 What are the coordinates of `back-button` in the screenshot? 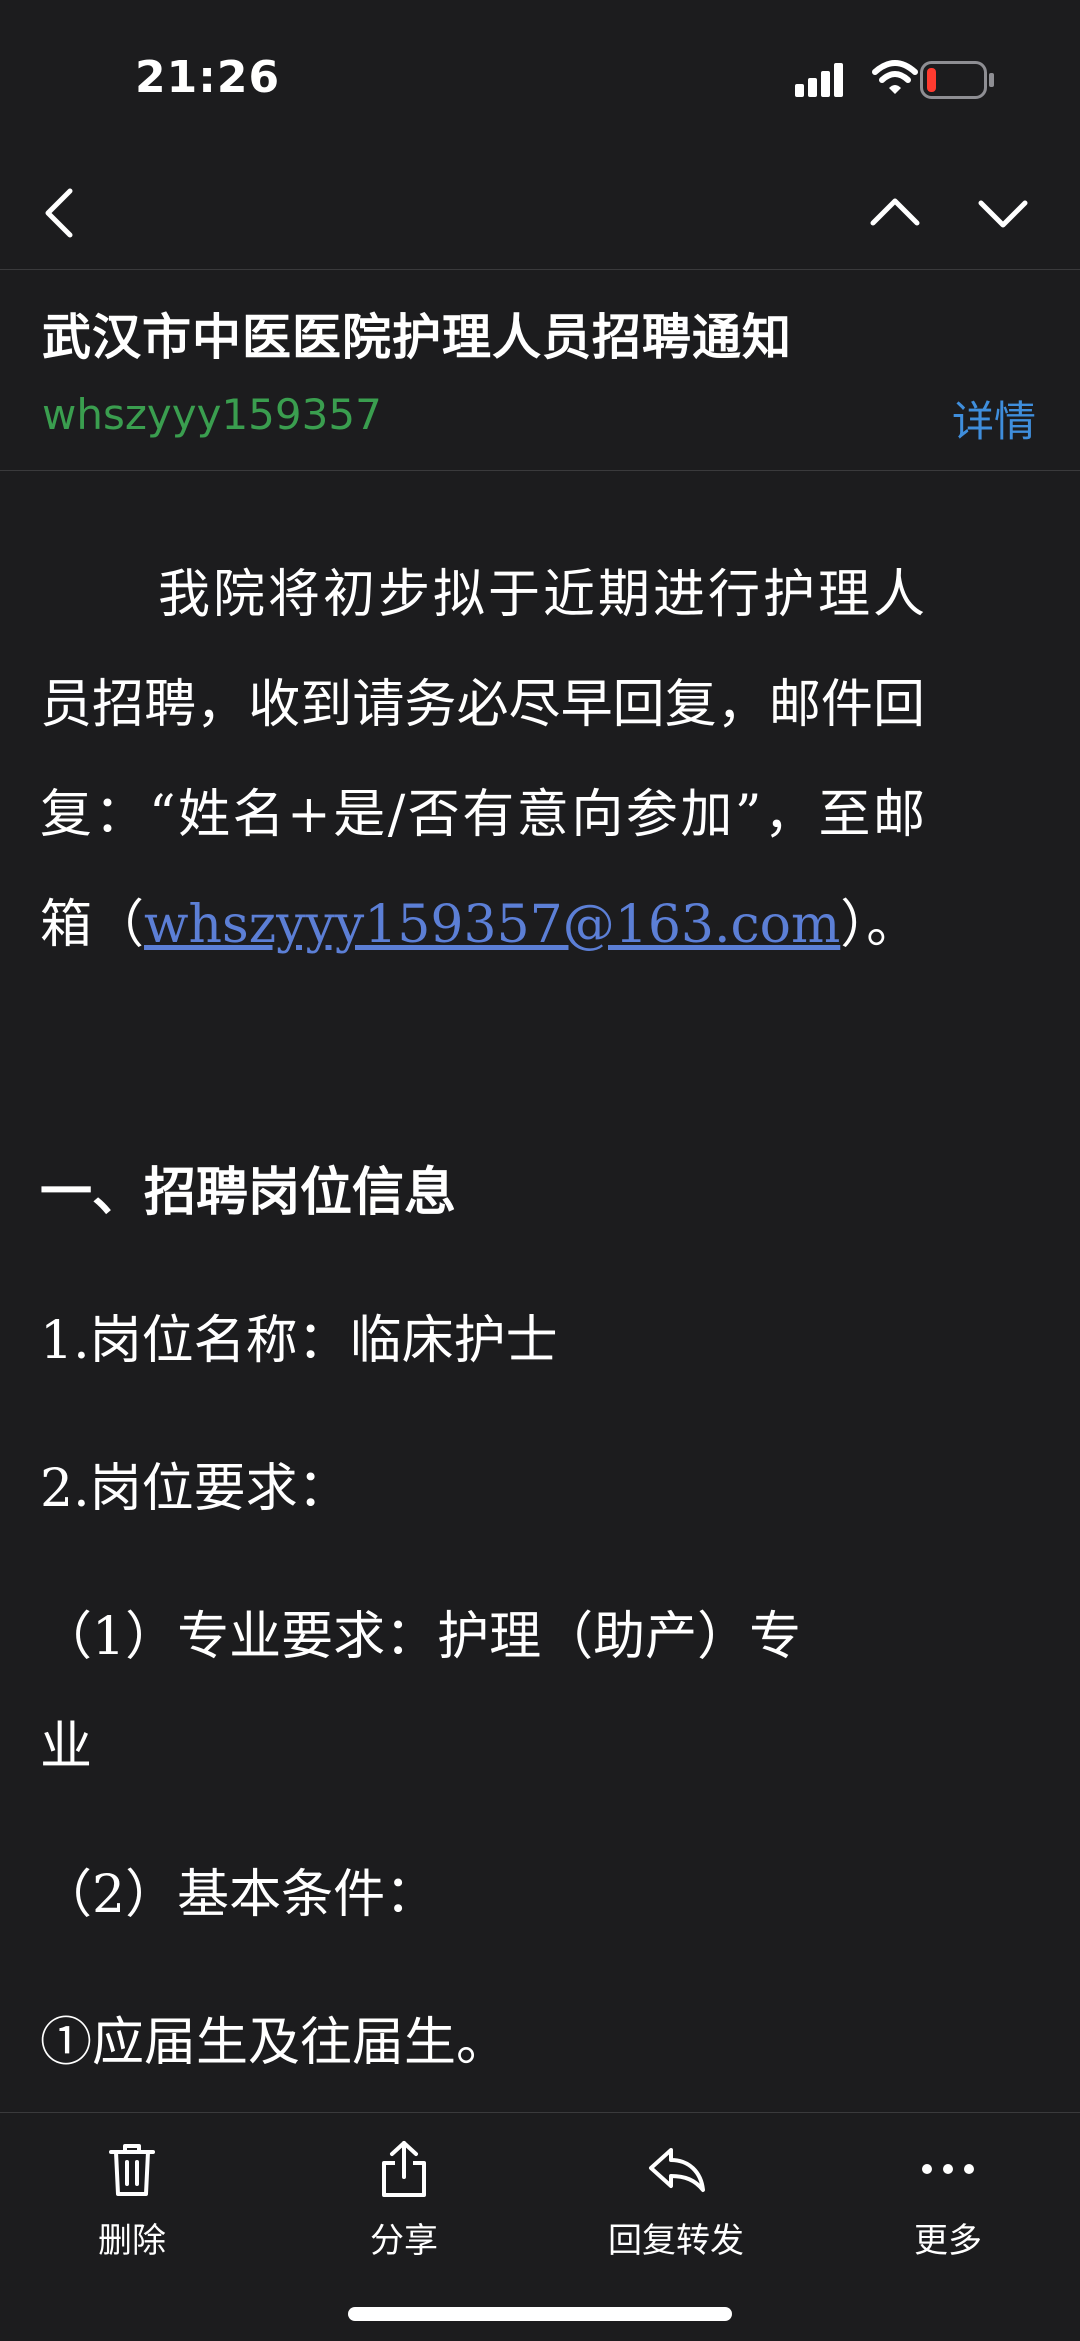 It's located at (60, 213).